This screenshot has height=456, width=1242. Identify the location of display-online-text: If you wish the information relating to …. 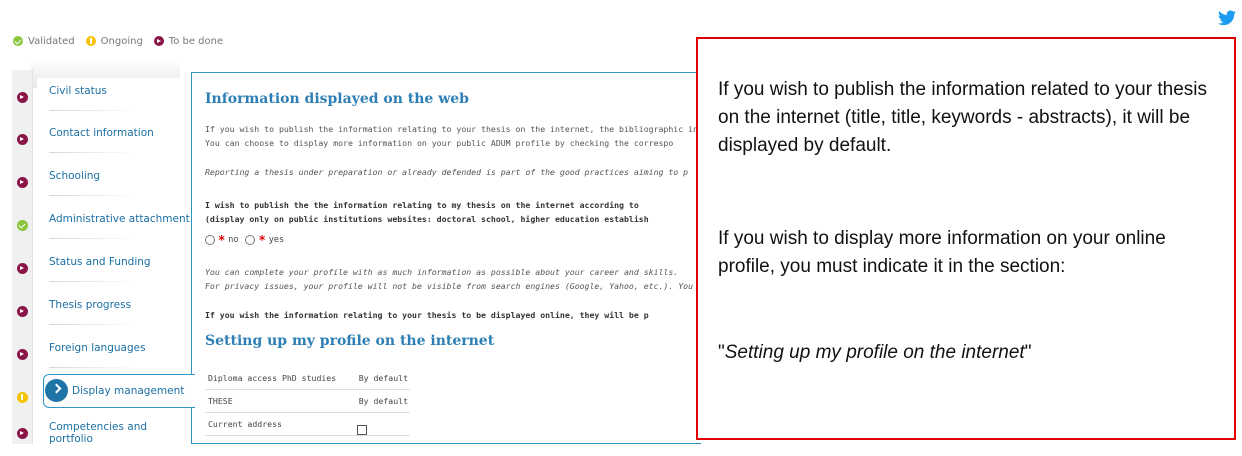
(427, 315).